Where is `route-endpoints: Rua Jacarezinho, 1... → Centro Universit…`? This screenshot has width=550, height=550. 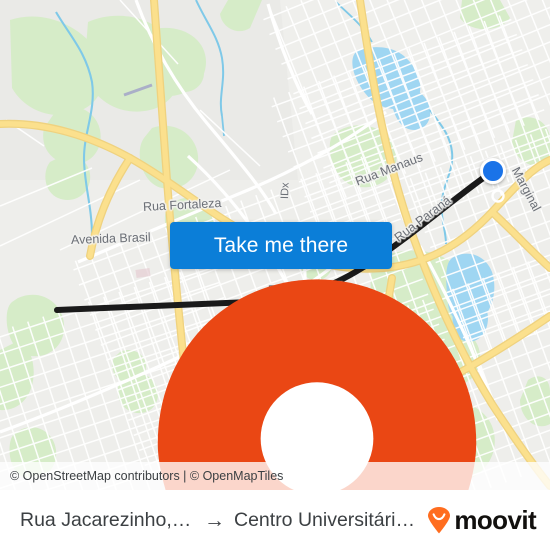
route-endpoints: Rua Jacarezinho, 1... → Centro Universit… is located at coordinates (219, 520).